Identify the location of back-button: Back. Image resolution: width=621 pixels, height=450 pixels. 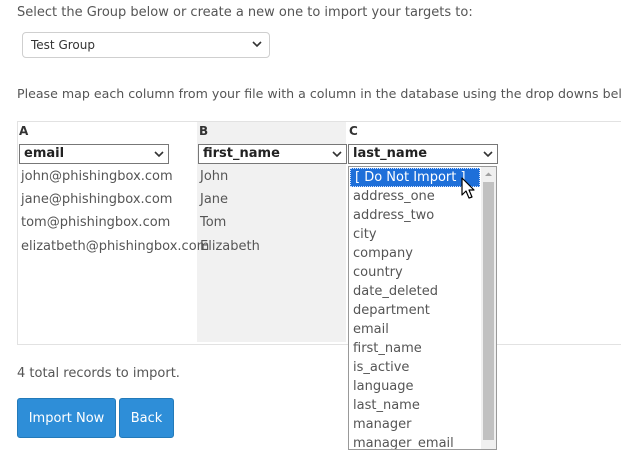
(146, 418).